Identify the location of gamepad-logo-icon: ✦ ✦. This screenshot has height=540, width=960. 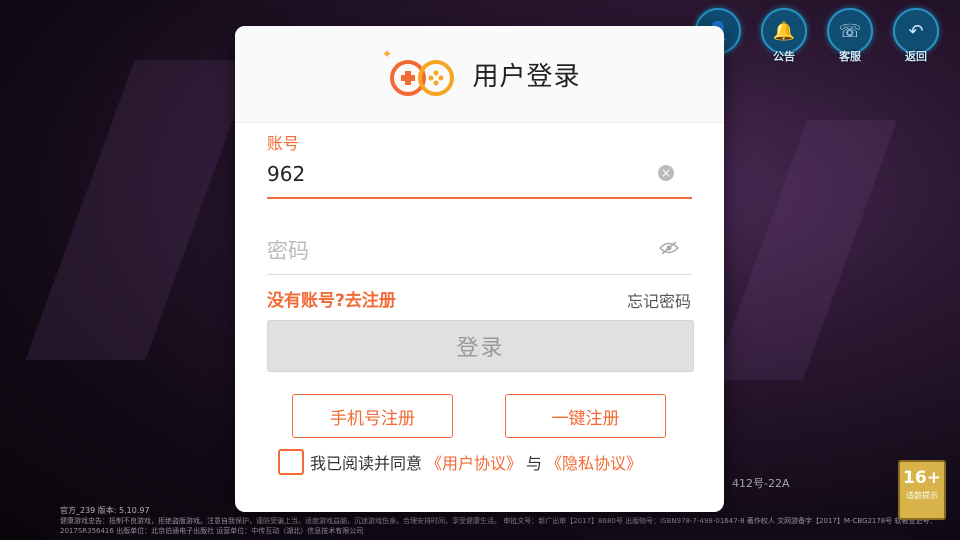
(418, 74).